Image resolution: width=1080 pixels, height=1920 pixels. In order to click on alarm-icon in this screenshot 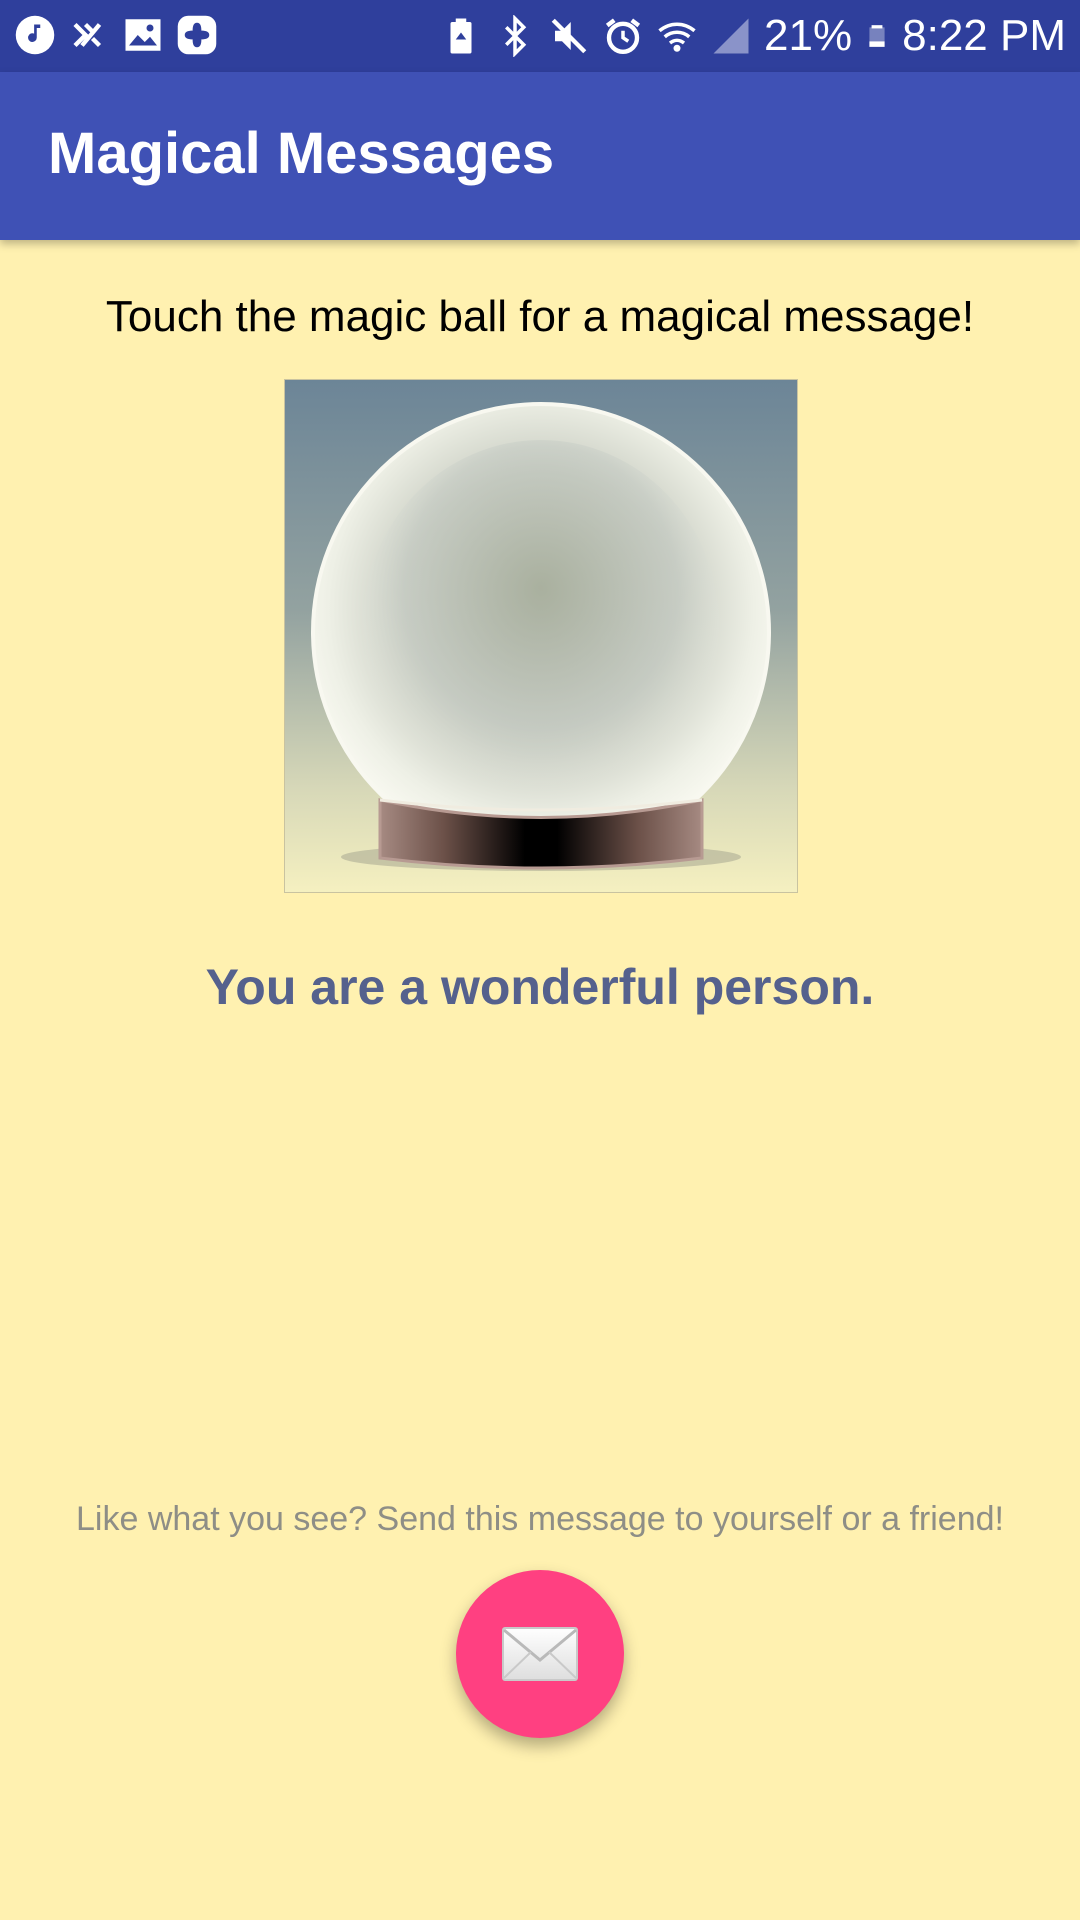, I will do `click(623, 36)`.